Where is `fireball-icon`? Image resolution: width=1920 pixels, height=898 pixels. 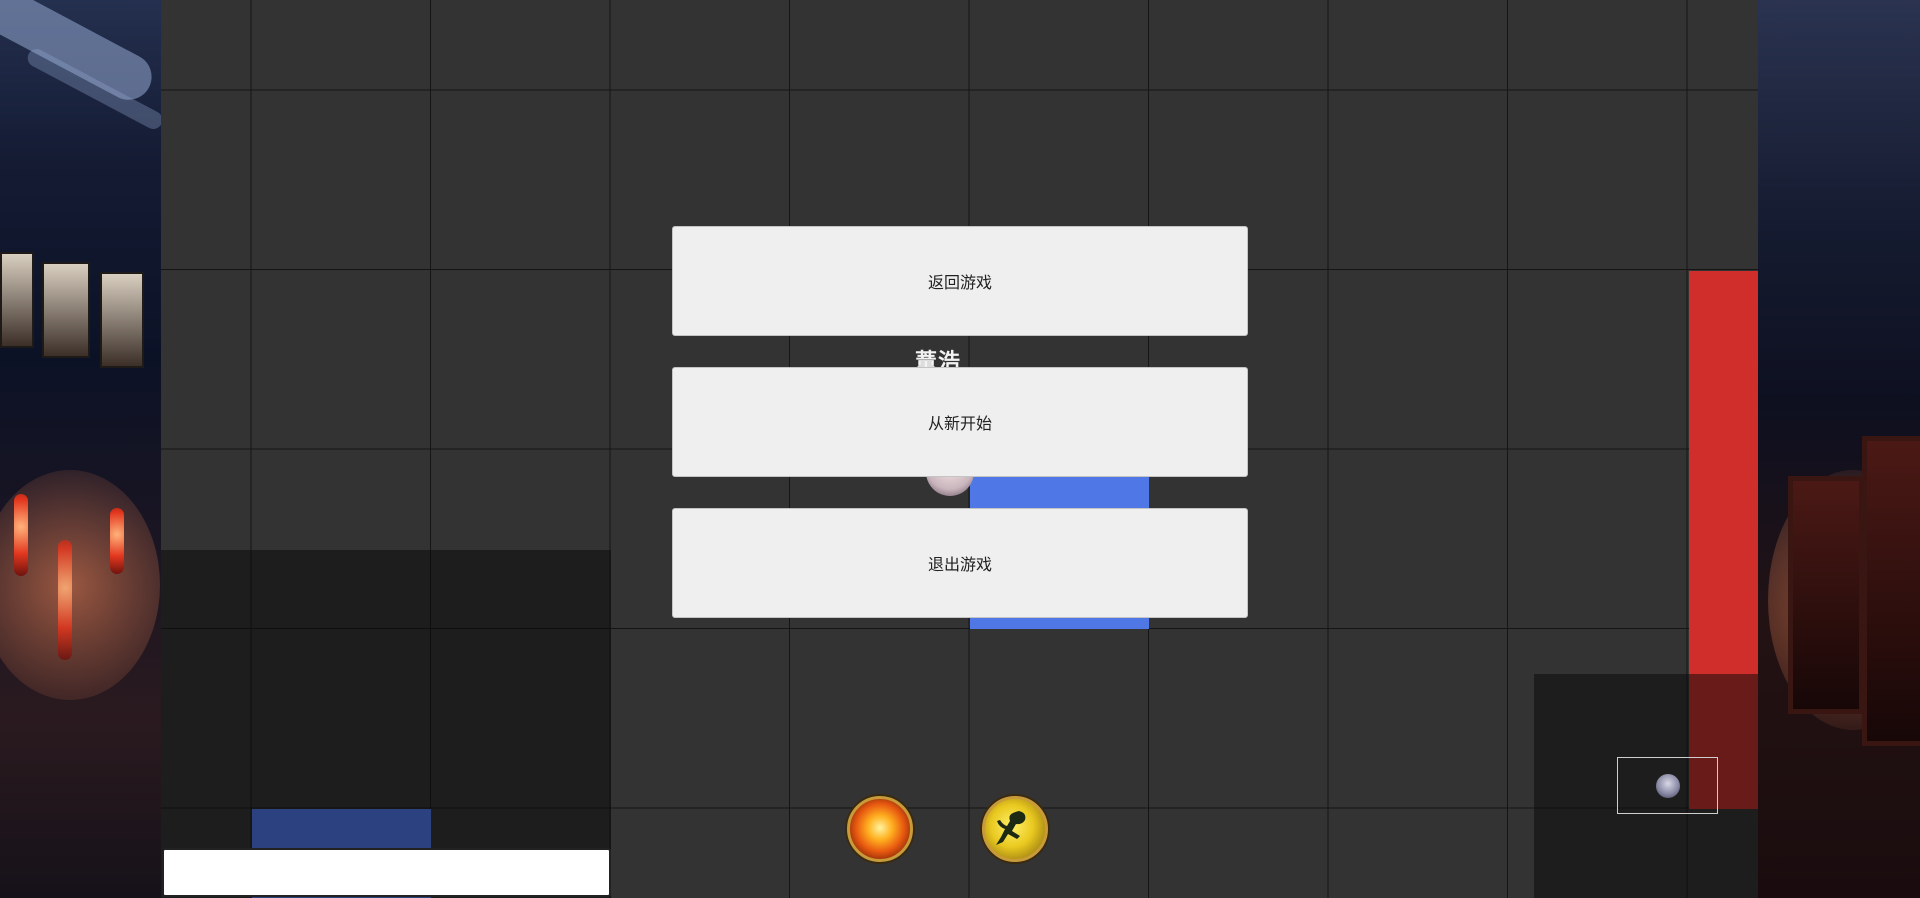 fireball-icon is located at coordinates (880, 829).